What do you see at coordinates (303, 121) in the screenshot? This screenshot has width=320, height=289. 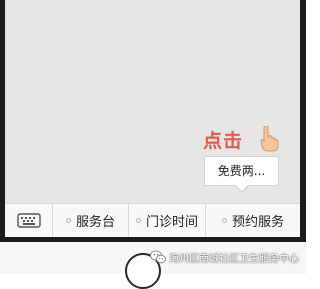 I see `phone-bezel-right` at bounding box center [303, 121].